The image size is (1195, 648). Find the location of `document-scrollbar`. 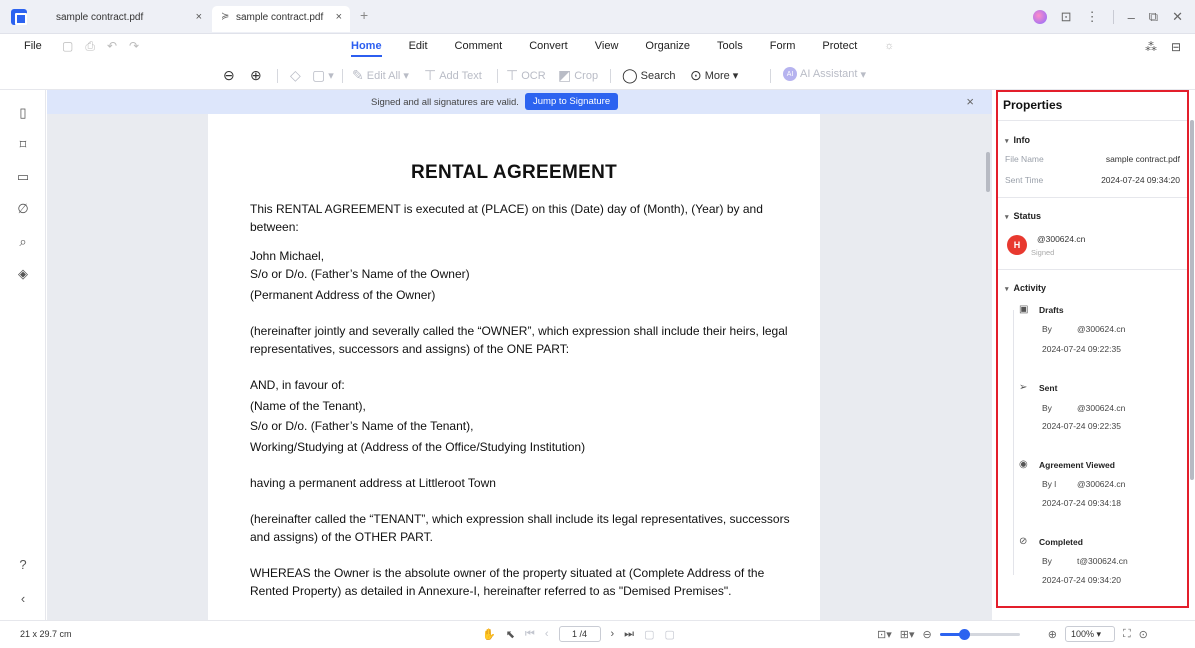

document-scrollbar is located at coordinates (988, 367).